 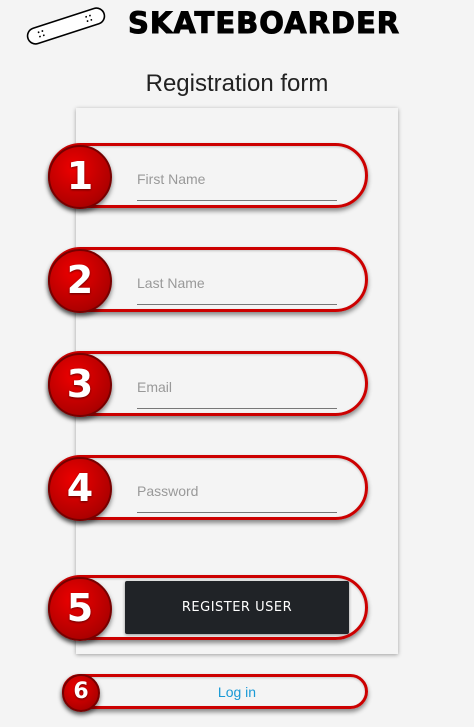 I want to click on brand-name: SKATEBOARDER, so click(x=264, y=23).